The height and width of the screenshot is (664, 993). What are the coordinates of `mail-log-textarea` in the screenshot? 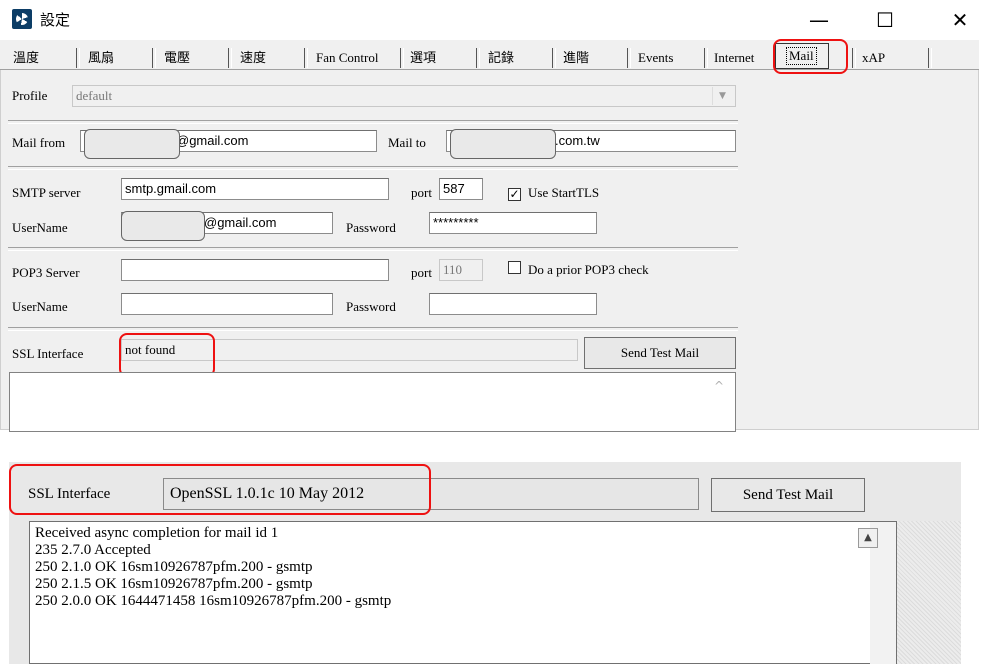 It's located at (372, 402).